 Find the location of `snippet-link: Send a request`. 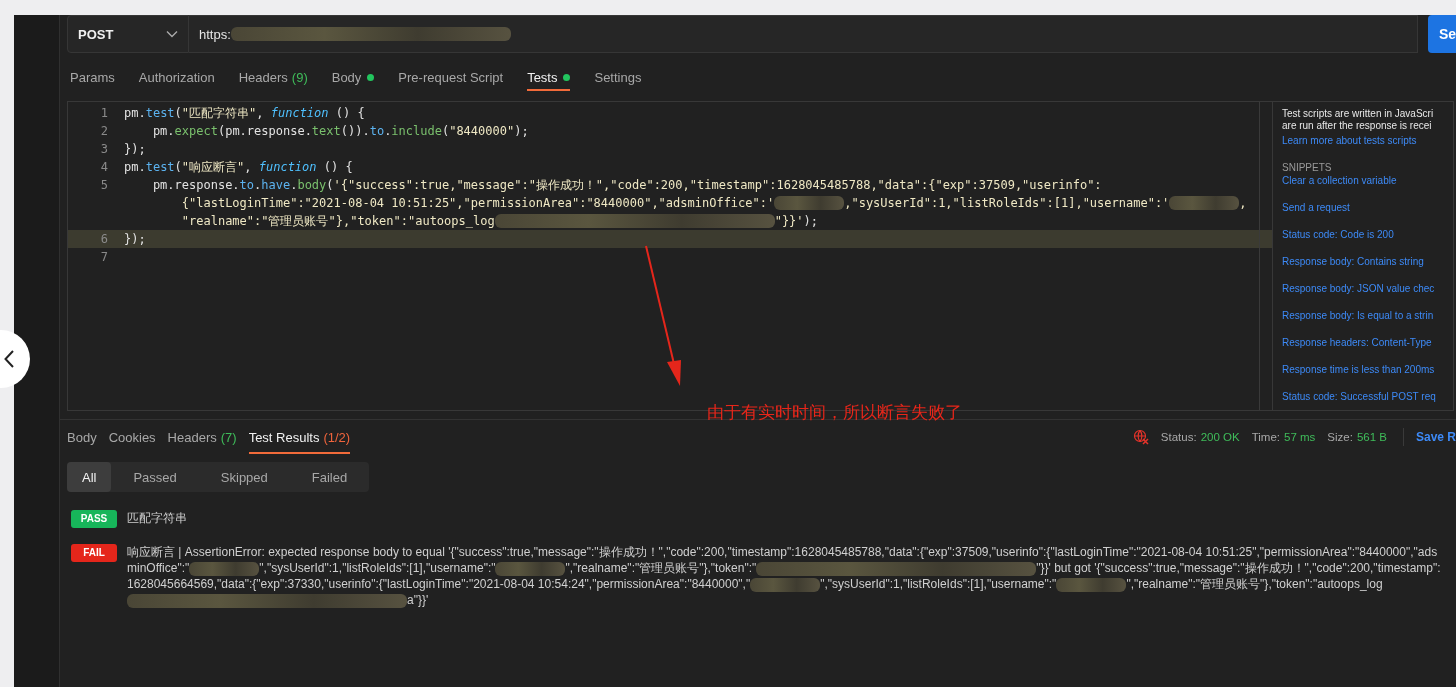

snippet-link: Send a request is located at coordinates (1367, 208).